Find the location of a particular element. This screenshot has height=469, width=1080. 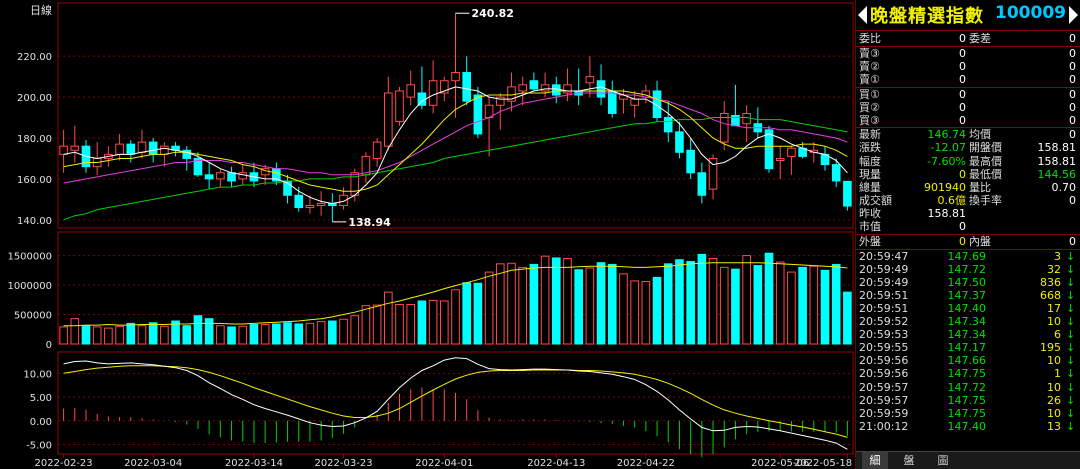

date-label: 2022-04-22 is located at coordinates (646, 463).